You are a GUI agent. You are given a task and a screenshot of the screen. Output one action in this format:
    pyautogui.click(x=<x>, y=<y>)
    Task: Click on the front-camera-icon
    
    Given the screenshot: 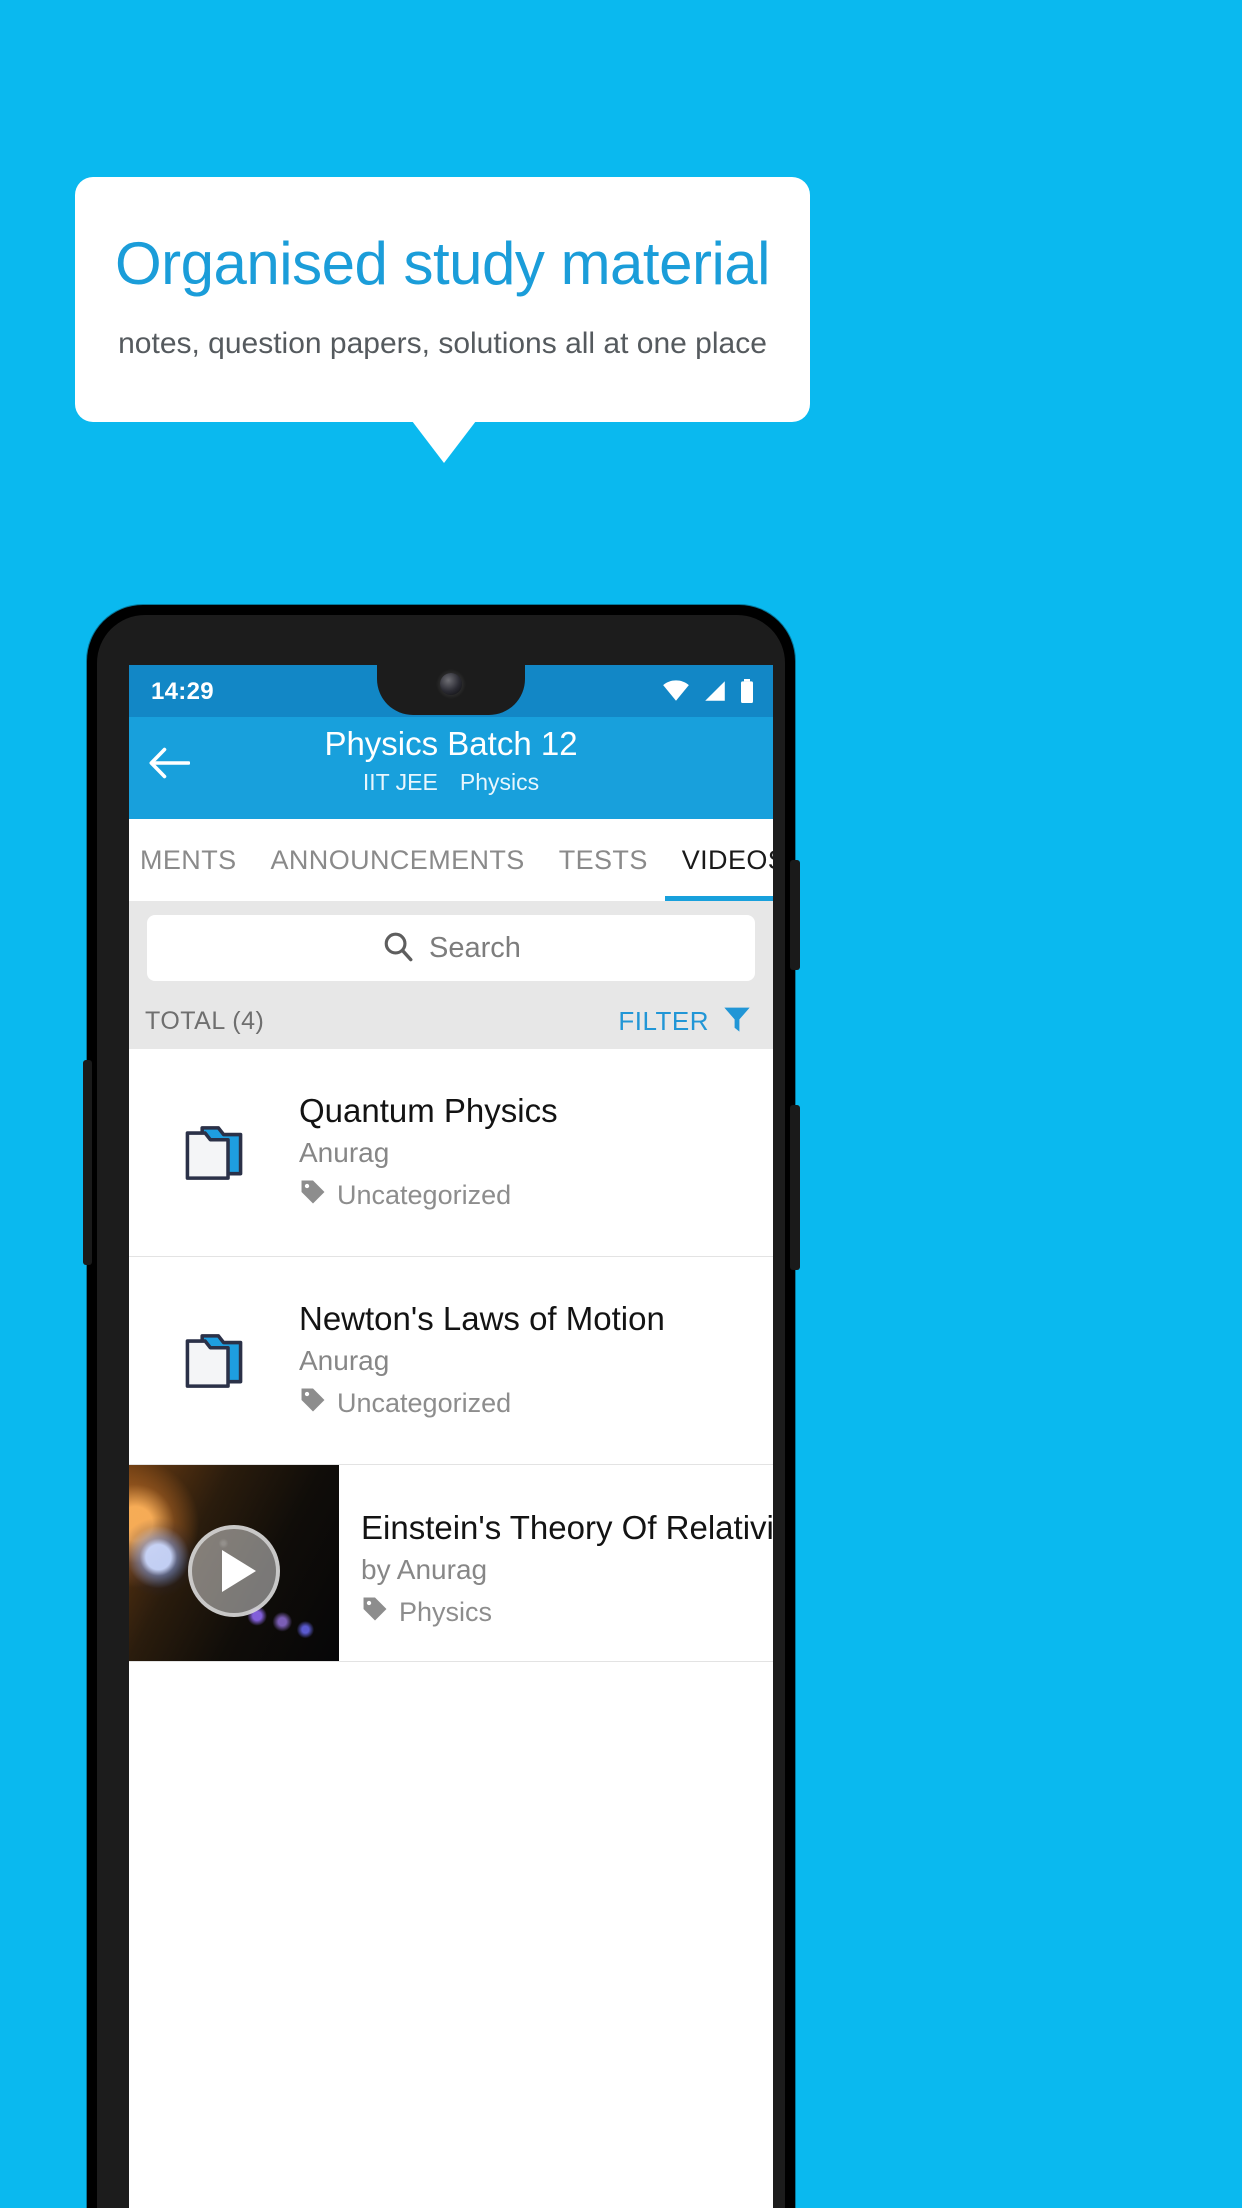 What is the action you would take?
    pyautogui.click(x=451, y=684)
    